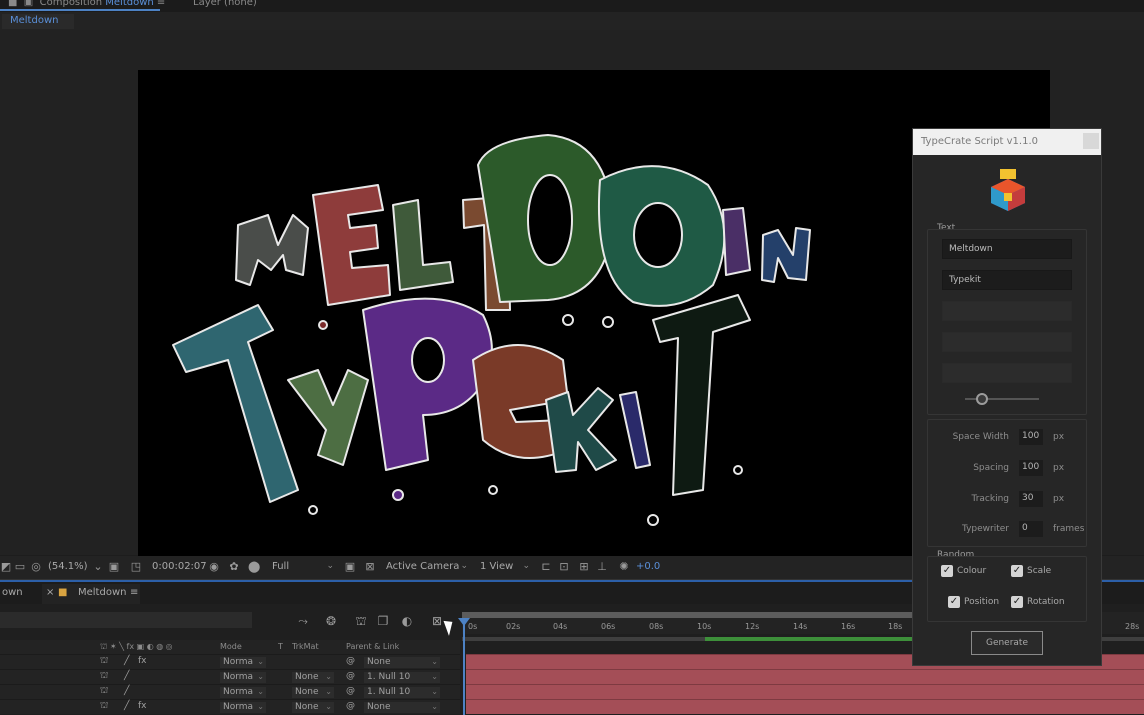 This screenshot has width=1144, height=715. What do you see at coordinates (602, 567) in the screenshot?
I see `flowchart-icon: ⊥` at bounding box center [602, 567].